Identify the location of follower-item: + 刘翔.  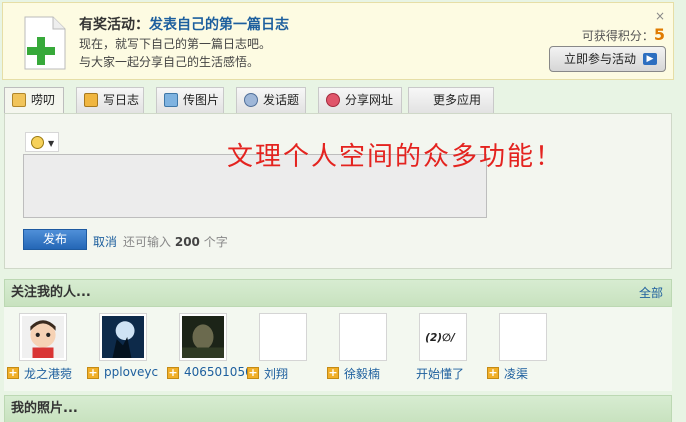
(284, 350).